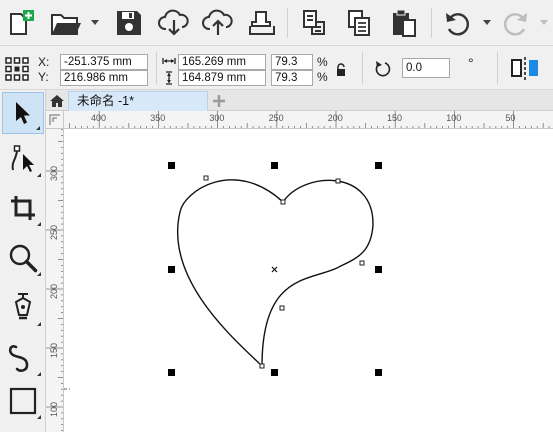  Describe the element at coordinates (378, 165) in the screenshot. I see `selection-handle-top-right` at that location.